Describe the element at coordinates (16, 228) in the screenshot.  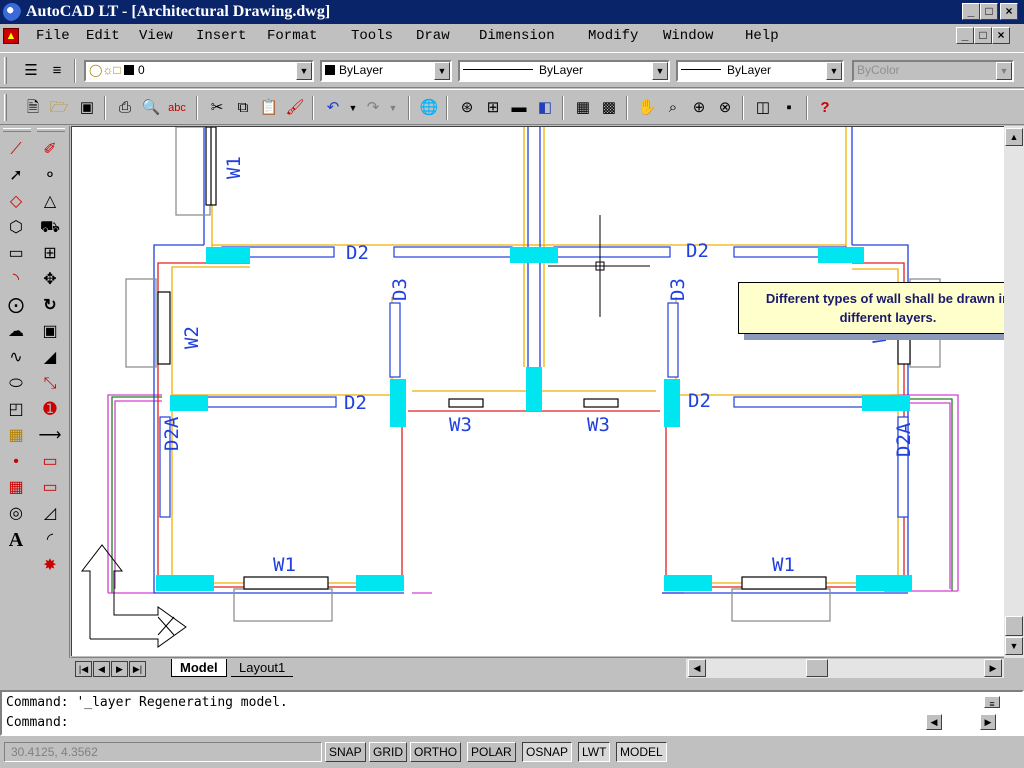
I see `polygon-icon: ⬡` at that location.